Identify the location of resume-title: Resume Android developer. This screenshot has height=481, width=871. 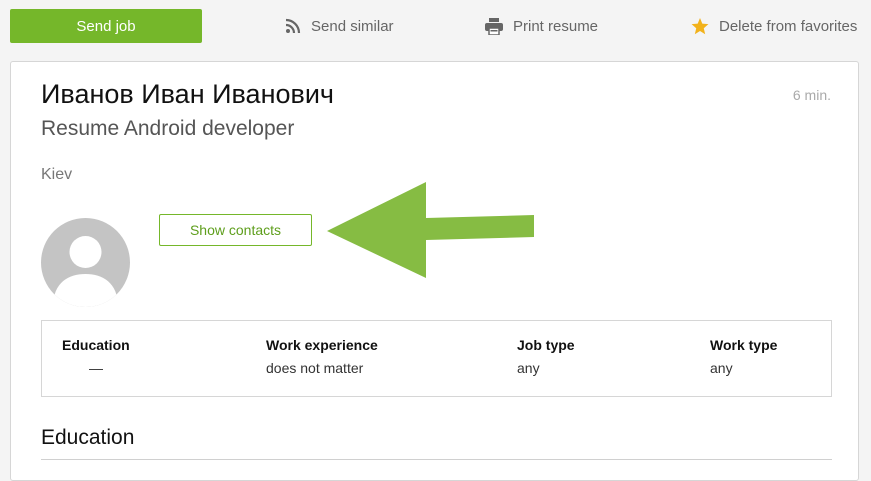
(168, 128).